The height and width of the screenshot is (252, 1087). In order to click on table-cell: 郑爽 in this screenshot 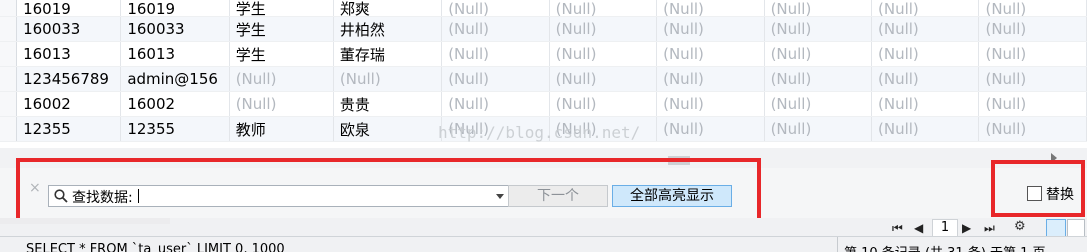, I will do `click(388, 8)`.